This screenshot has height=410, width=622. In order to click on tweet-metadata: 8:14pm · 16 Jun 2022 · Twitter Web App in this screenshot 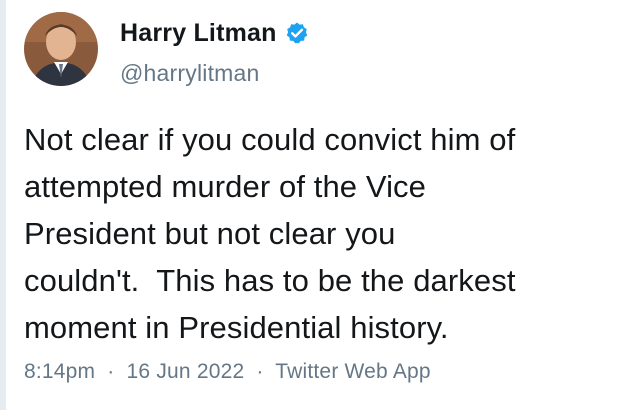, I will do `click(227, 372)`.